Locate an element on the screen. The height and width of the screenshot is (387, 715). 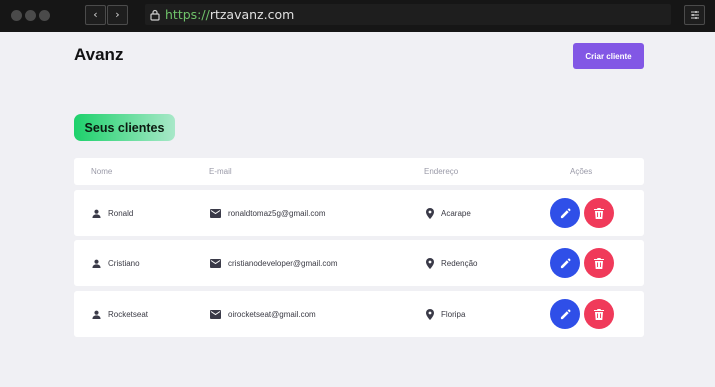
name-cell: Cristiano is located at coordinates (116, 263).